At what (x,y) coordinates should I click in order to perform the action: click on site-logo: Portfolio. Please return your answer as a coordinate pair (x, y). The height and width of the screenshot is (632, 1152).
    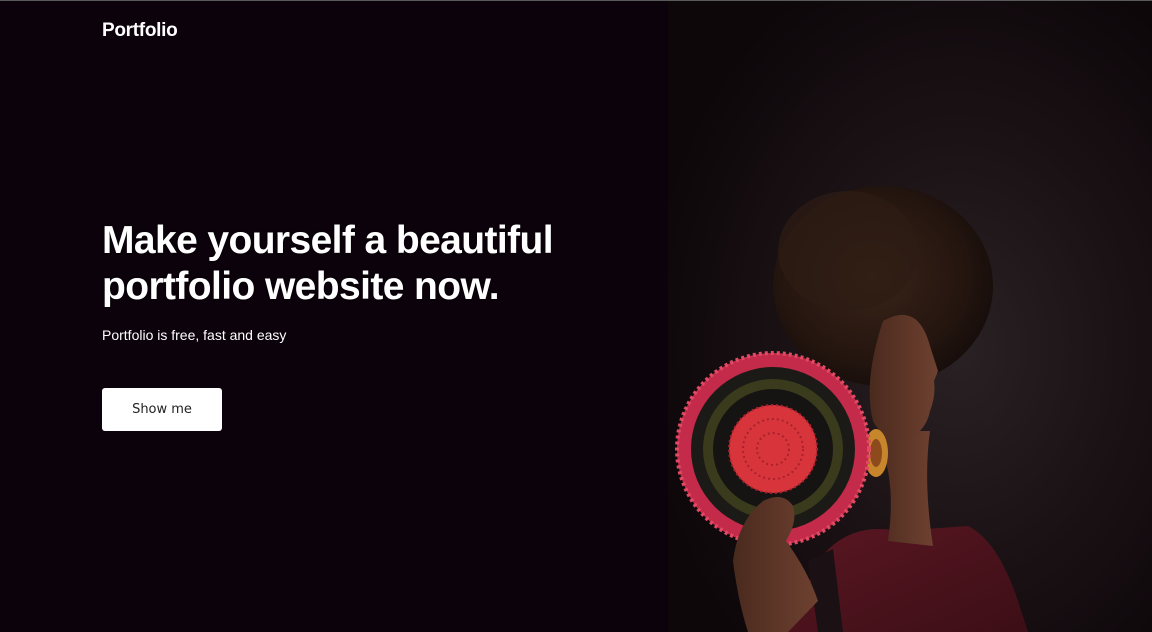
    Looking at the image, I should click on (140, 31).